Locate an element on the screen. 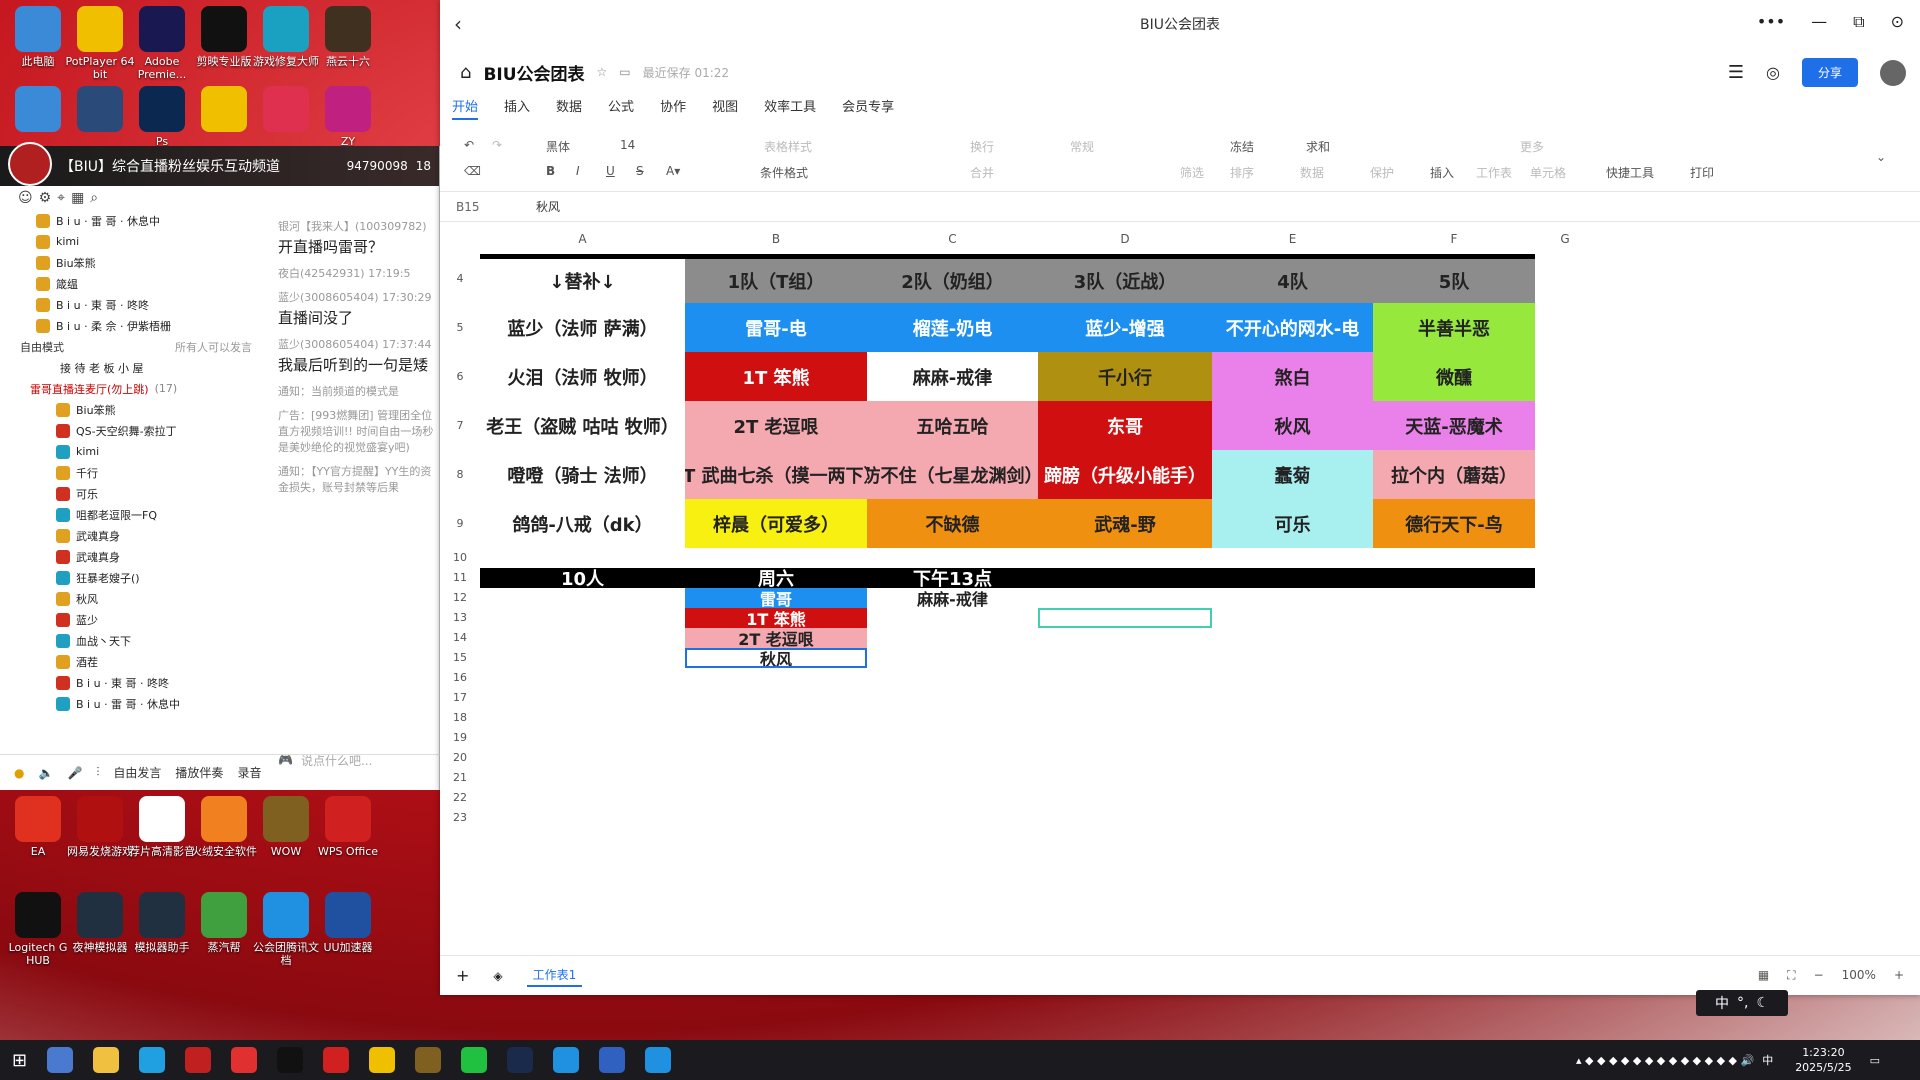 This screenshot has height=1080, width=1920. volume-icon: 🔈 is located at coordinates (45, 773).